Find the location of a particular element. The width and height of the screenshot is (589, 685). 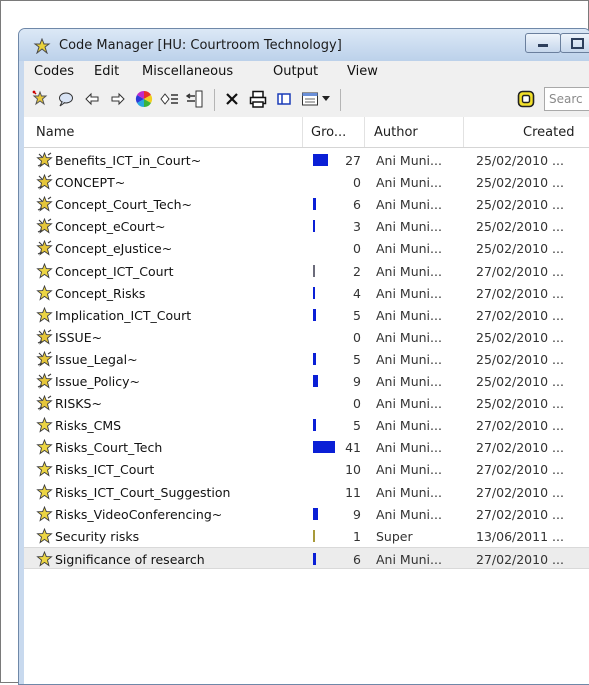

column-header-name: Name is located at coordinates (55, 132).